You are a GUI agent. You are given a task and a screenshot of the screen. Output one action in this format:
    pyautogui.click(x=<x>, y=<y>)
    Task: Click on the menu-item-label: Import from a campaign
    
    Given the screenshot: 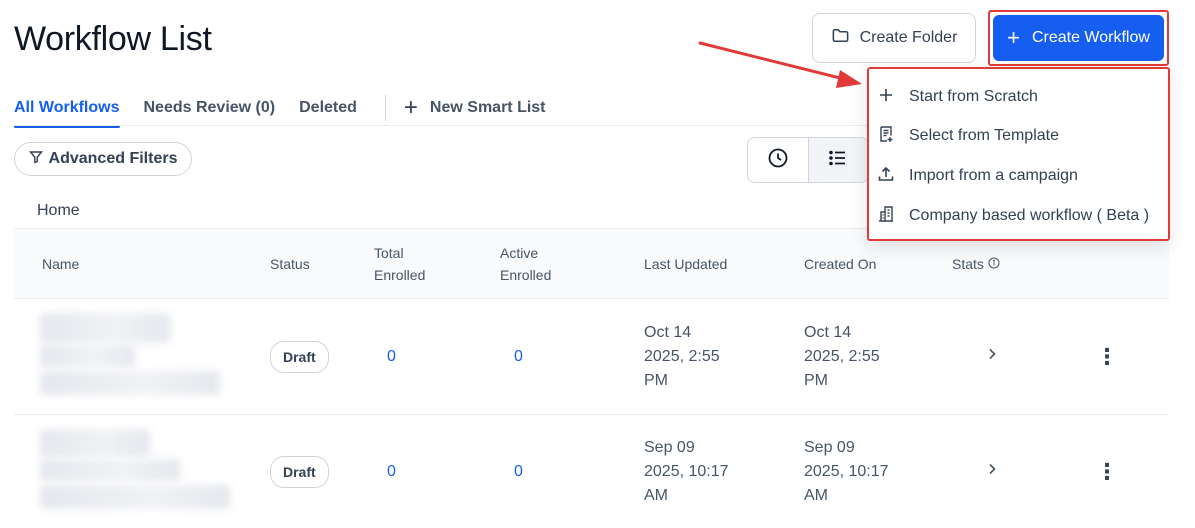 What is the action you would take?
    pyautogui.click(x=993, y=175)
    